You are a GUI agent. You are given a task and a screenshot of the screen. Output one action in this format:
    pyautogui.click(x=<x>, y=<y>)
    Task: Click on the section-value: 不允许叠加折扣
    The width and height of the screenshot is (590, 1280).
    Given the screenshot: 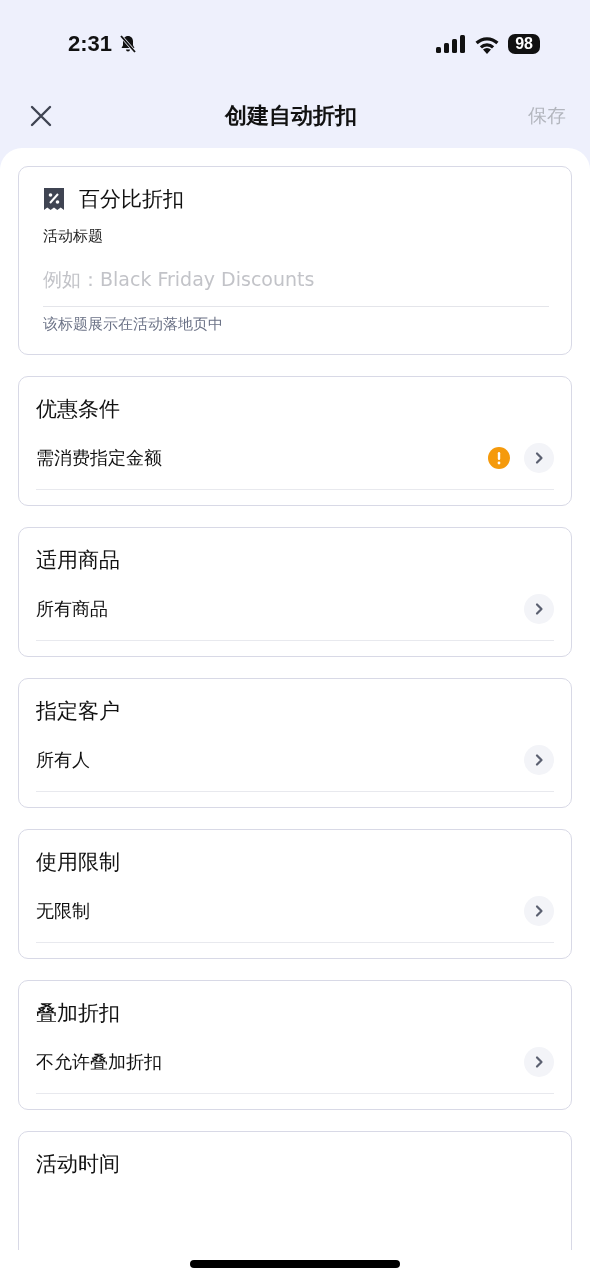 What is the action you would take?
    pyautogui.click(x=99, y=1062)
    